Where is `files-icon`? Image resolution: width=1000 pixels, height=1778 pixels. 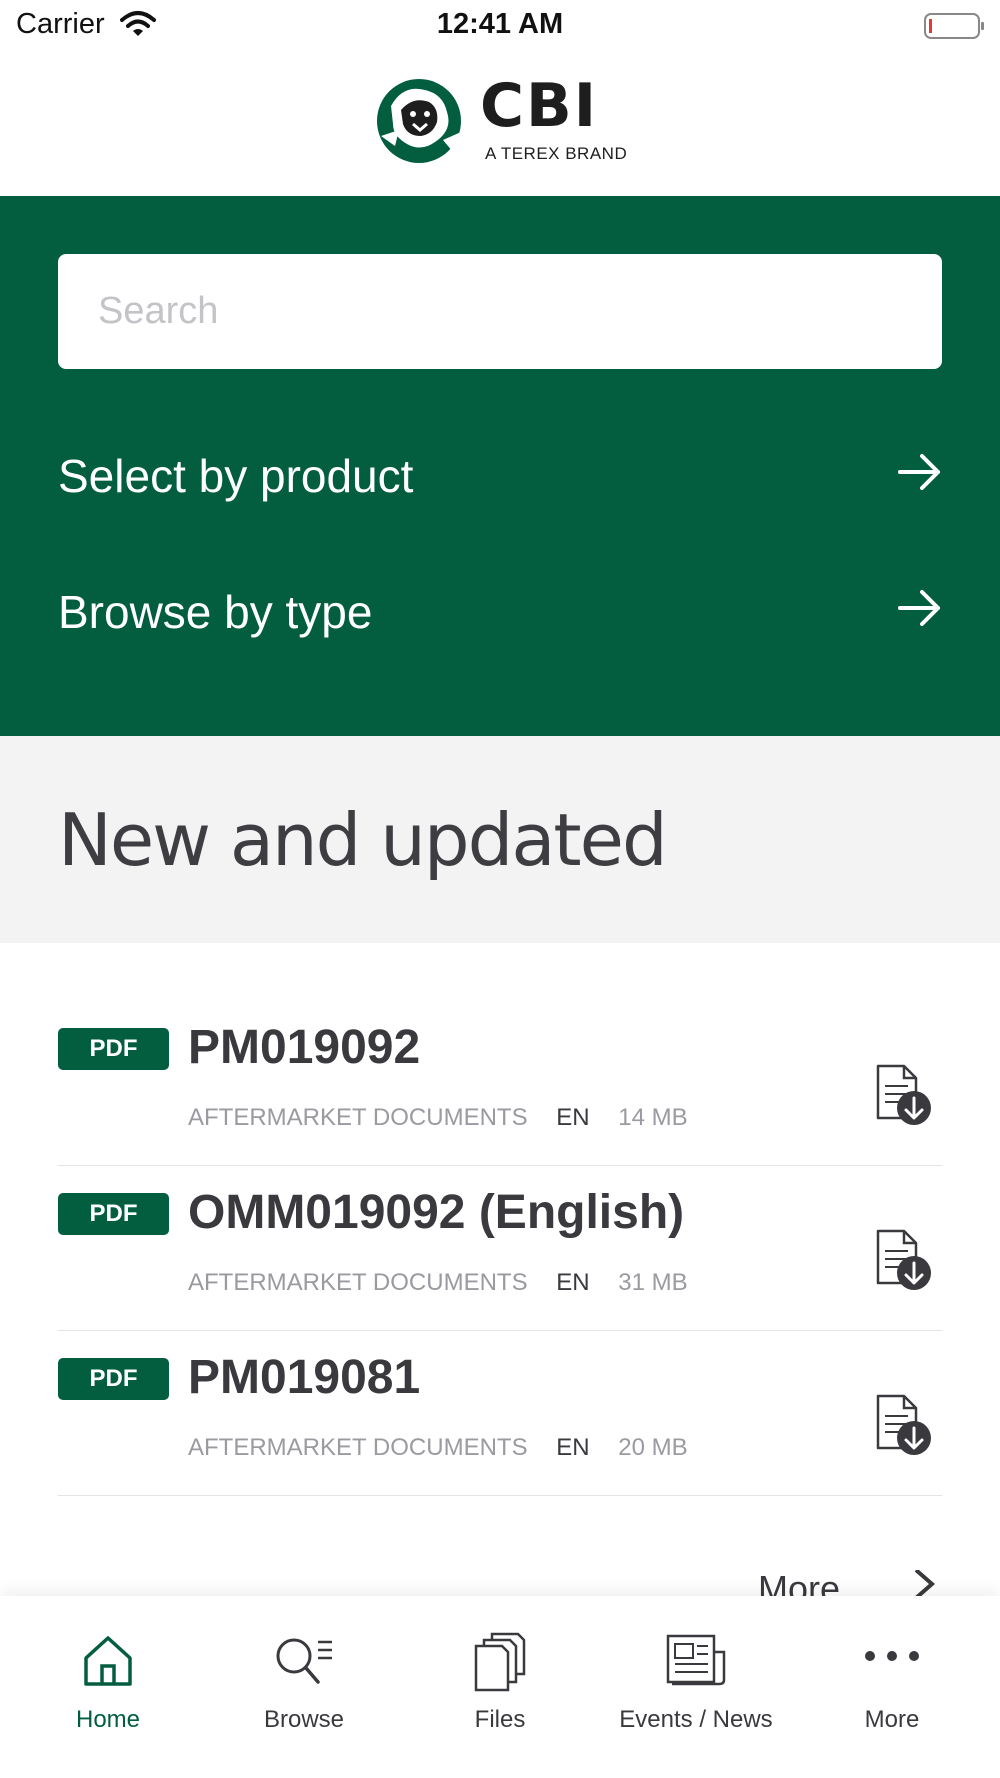 files-icon is located at coordinates (500, 1667).